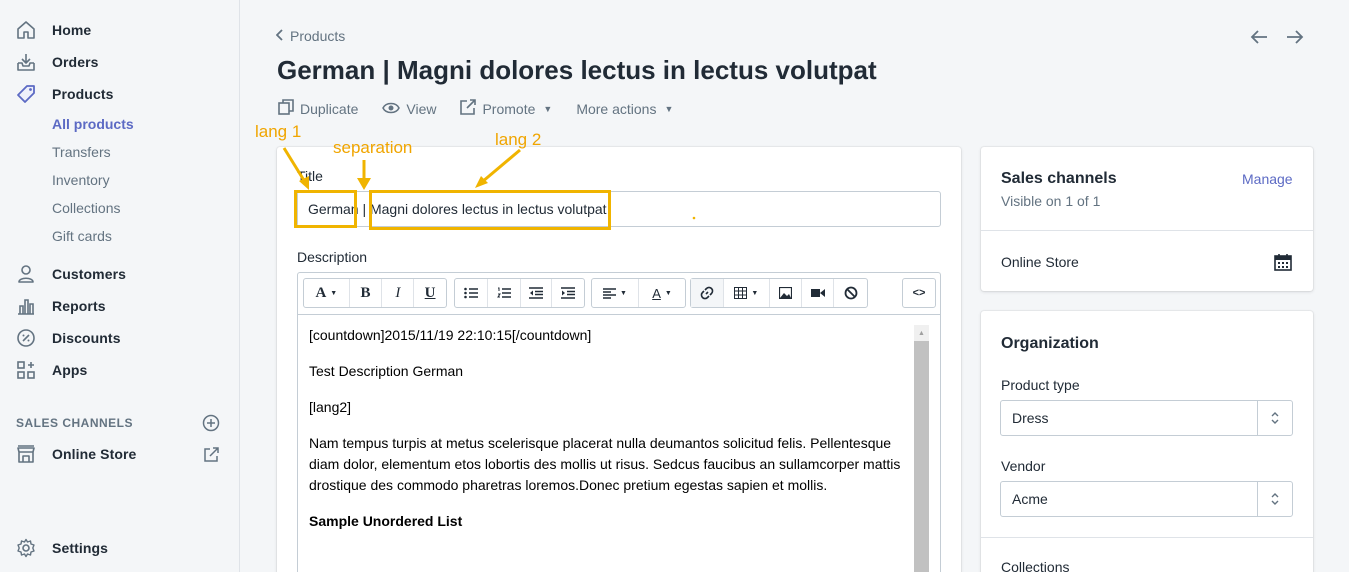 The image size is (1349, 572). What do you see at coordinates (86, 208) in the screenshot?
I see `sub-collections: Collections` at bounding box center [86, 208].